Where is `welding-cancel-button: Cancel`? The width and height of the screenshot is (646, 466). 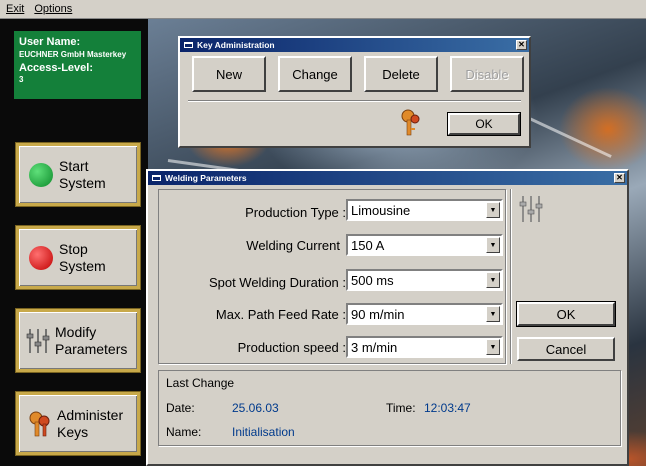
welding-cancel-button: Cancel is located at coordinates (566, 349).